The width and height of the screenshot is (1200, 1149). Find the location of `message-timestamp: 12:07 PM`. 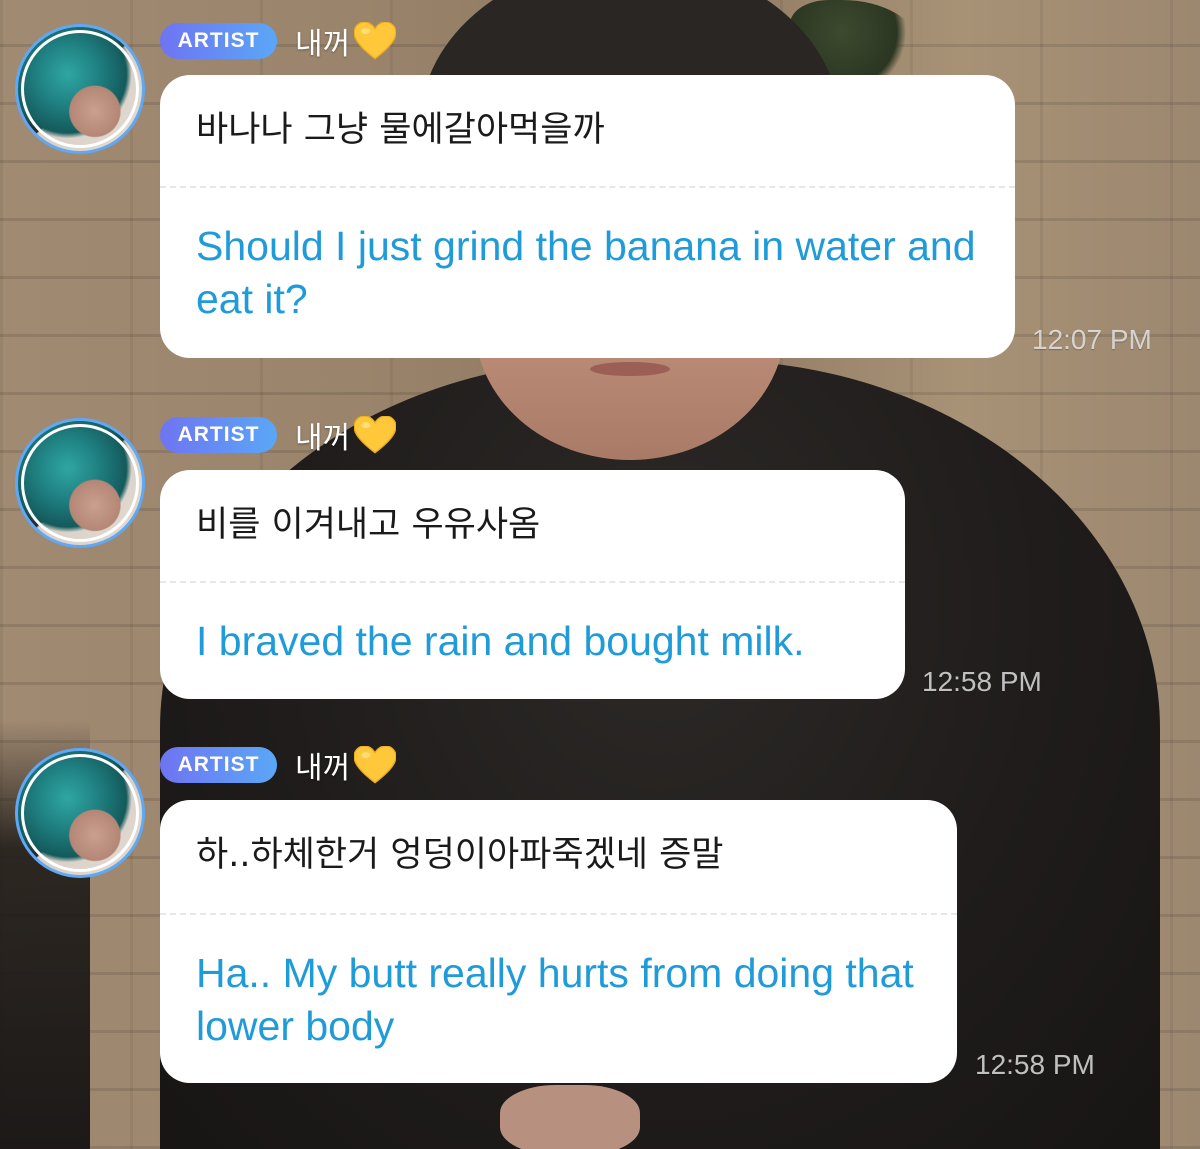

message-timestamp: 12:07 PM is located at coordinates (1092, 339).